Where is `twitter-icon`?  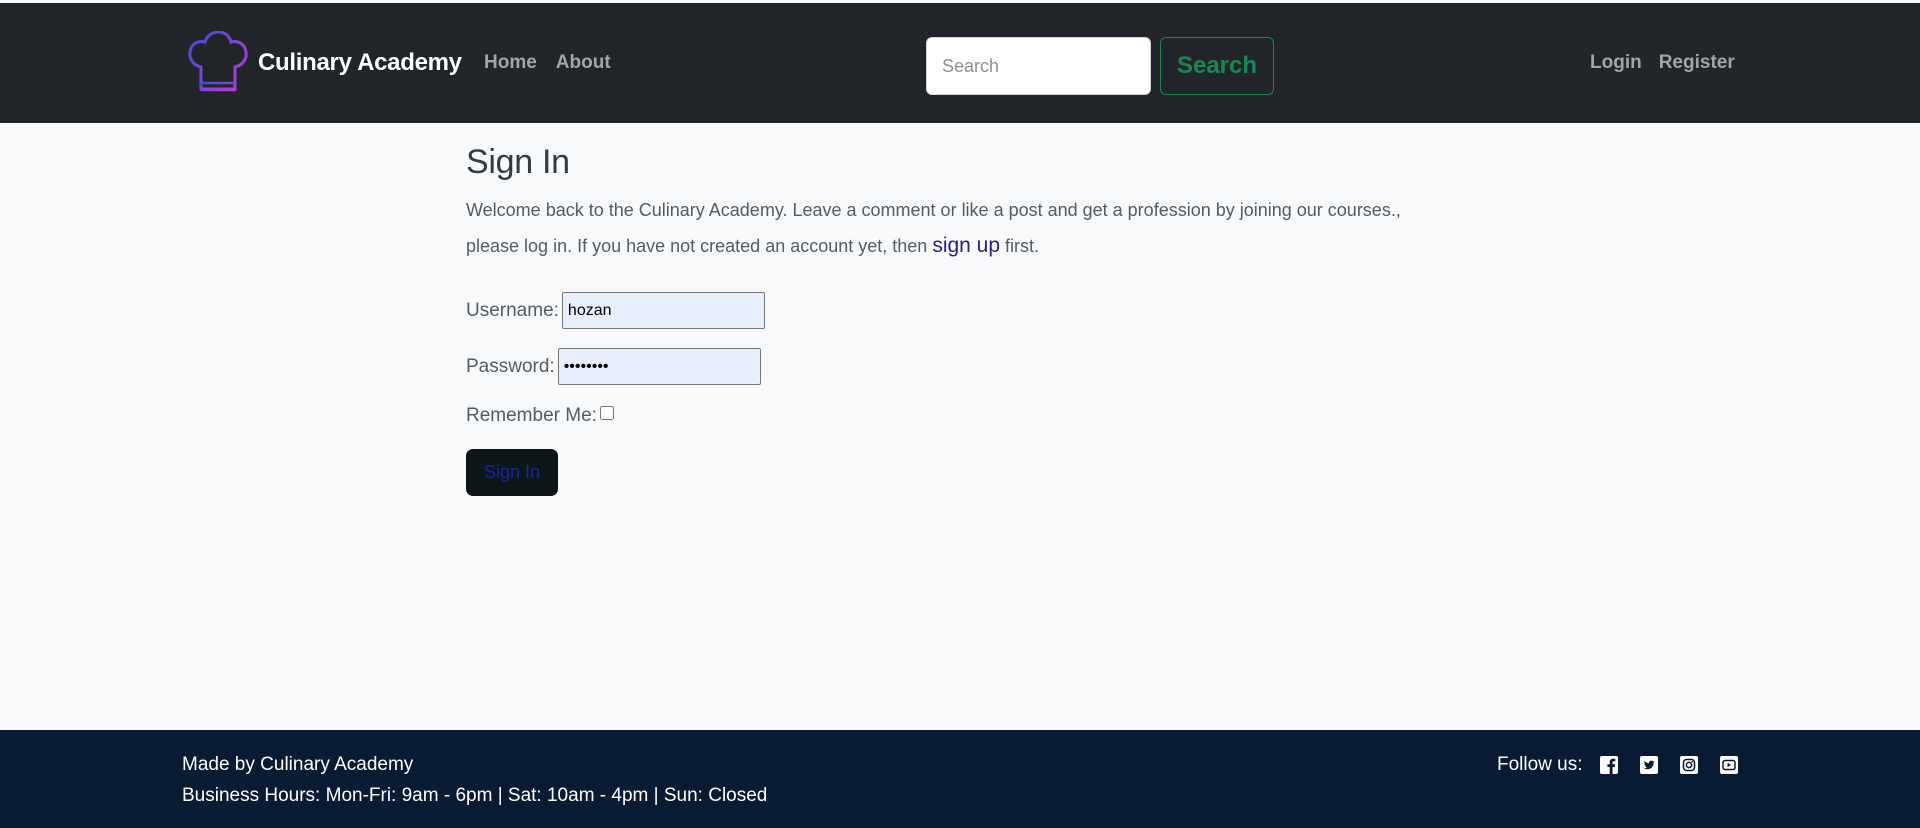 twitter-icon is located at coordinates (1649, 765).